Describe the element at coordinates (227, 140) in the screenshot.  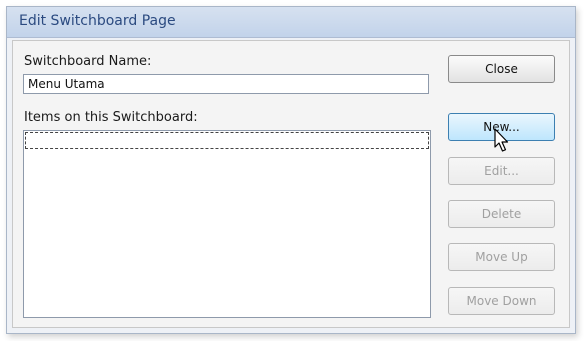
I see `list-focus-row` at that location.